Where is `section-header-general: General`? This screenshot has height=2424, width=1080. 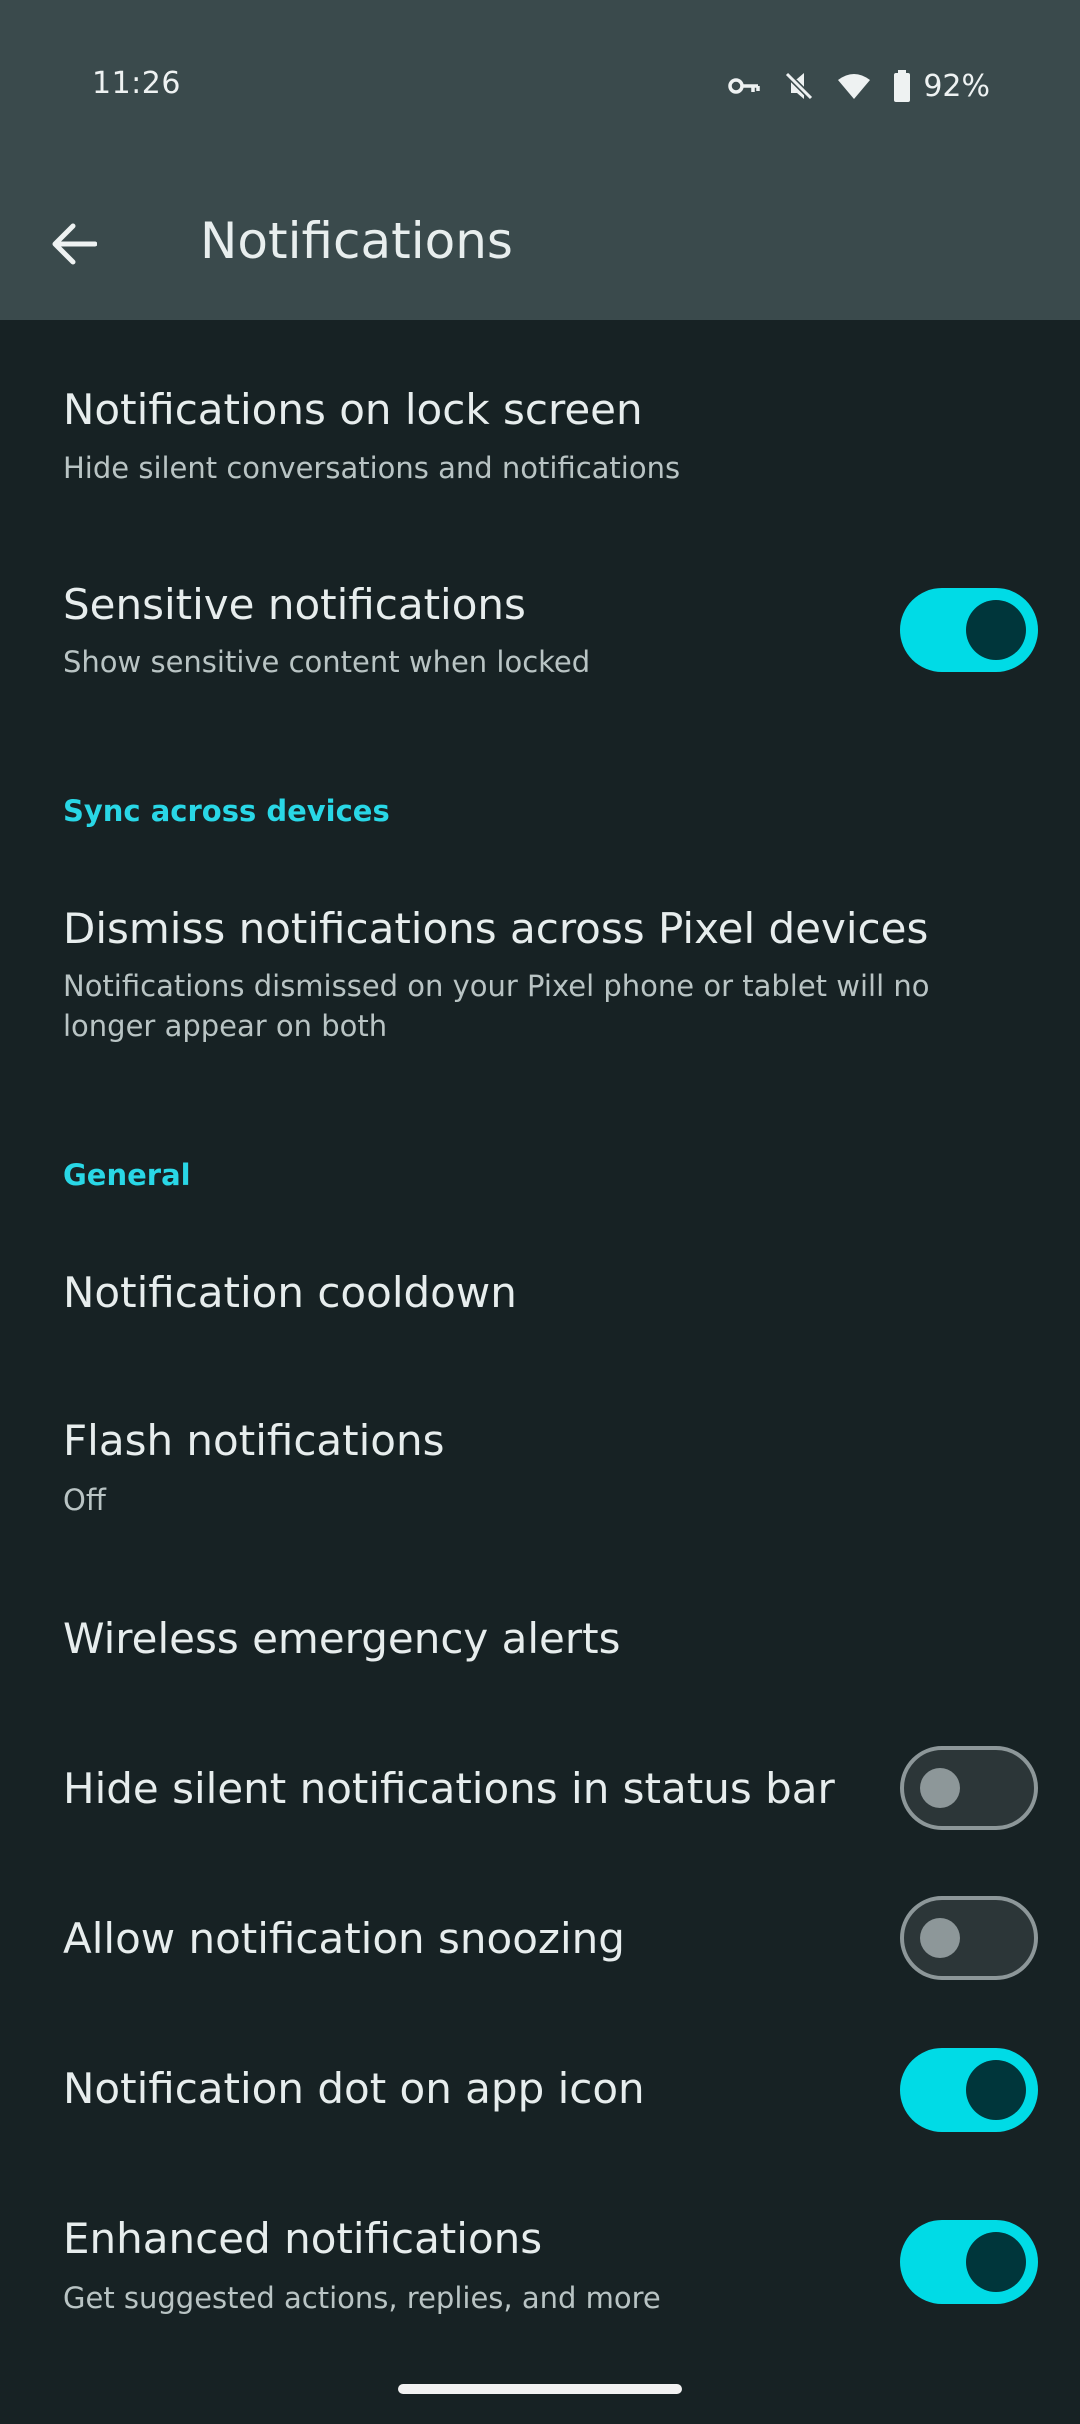
section-header-general: General is located at coordinates (127, 1175).